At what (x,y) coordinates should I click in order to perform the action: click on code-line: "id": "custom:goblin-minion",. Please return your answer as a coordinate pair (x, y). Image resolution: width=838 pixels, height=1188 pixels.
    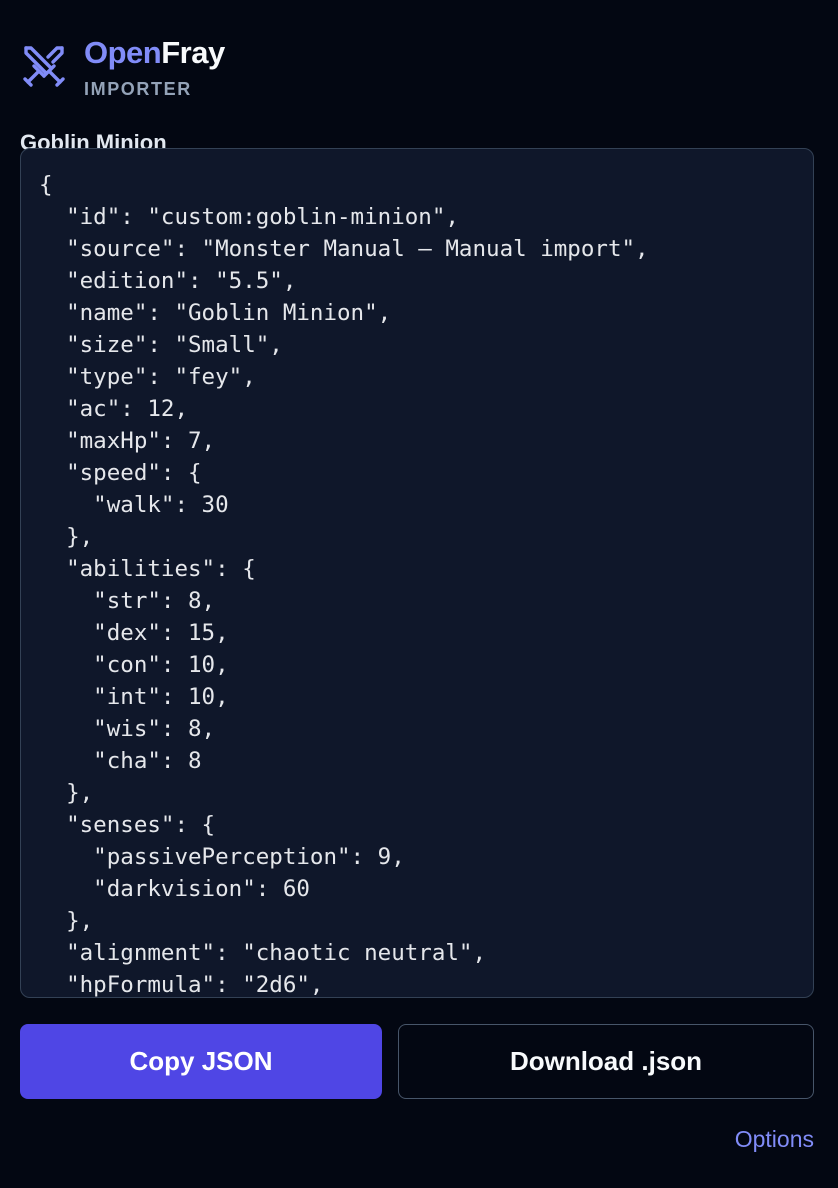
    Looking at the image, I should click on (249, 217).